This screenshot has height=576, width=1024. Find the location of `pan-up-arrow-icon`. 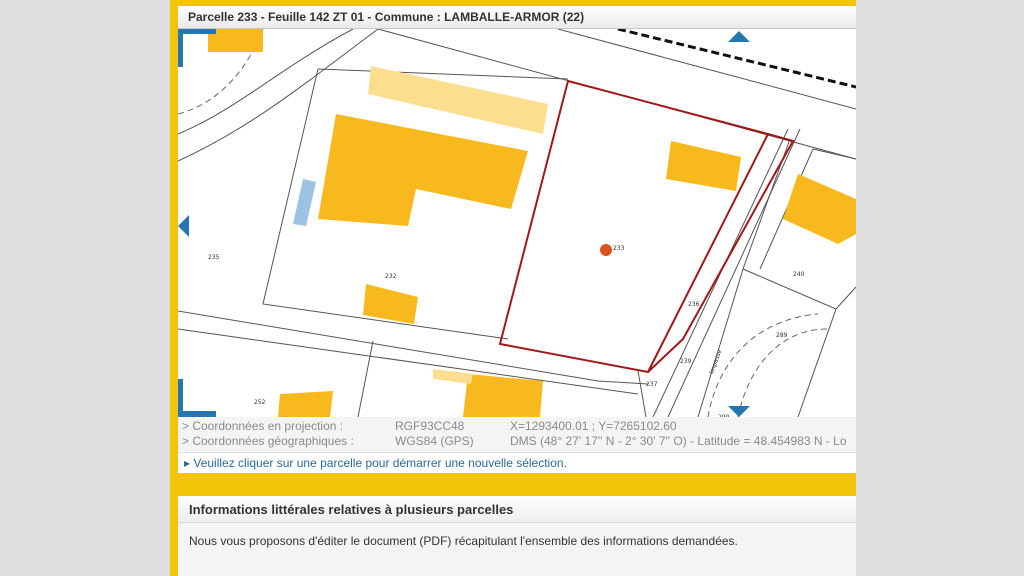

pan-up-arrow-icon is located at coordinates (739, 36).